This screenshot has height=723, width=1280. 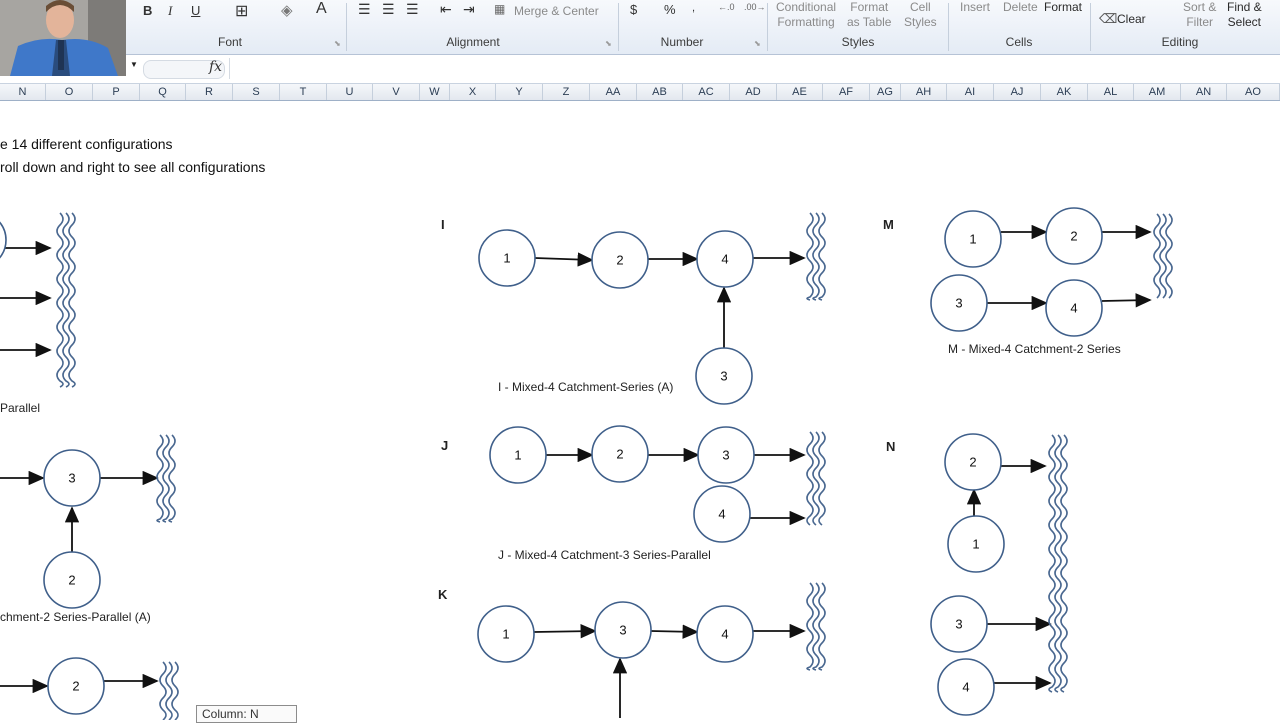 What do you see at coordinates (1253, 92) in the screenshot?
I see `column-header-AO: AO` at bounding box center [1253, 92].